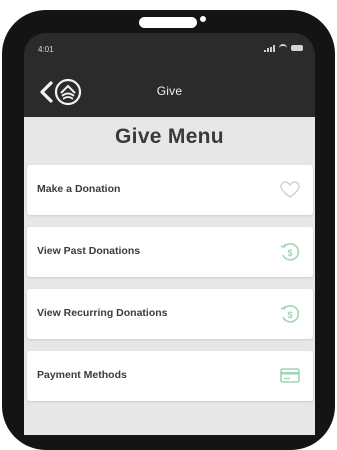  I want to click on phone-speaker, so click(168, 22).